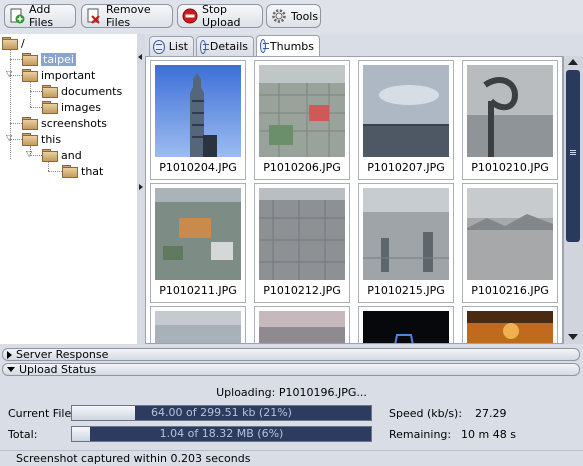 Image resolution: width=583 pixels, height=466 pixels. I want to click on thumbnail-item: P1010212.JPG, so click(302, 243).